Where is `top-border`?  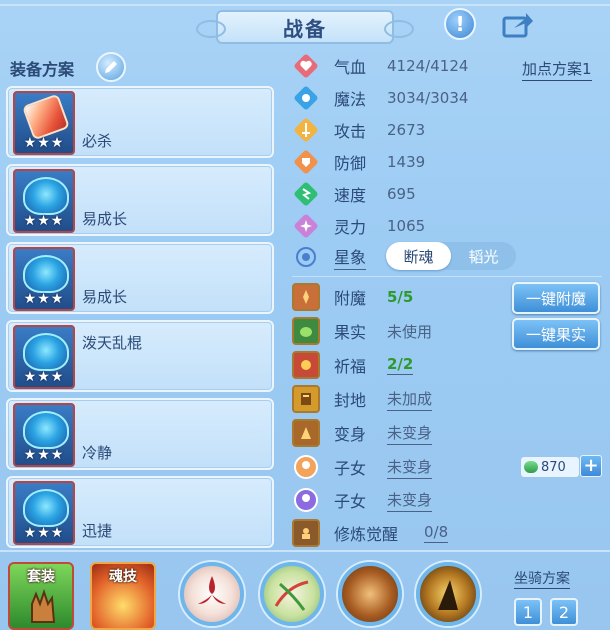 top-border is located at coordinates (305, 5).